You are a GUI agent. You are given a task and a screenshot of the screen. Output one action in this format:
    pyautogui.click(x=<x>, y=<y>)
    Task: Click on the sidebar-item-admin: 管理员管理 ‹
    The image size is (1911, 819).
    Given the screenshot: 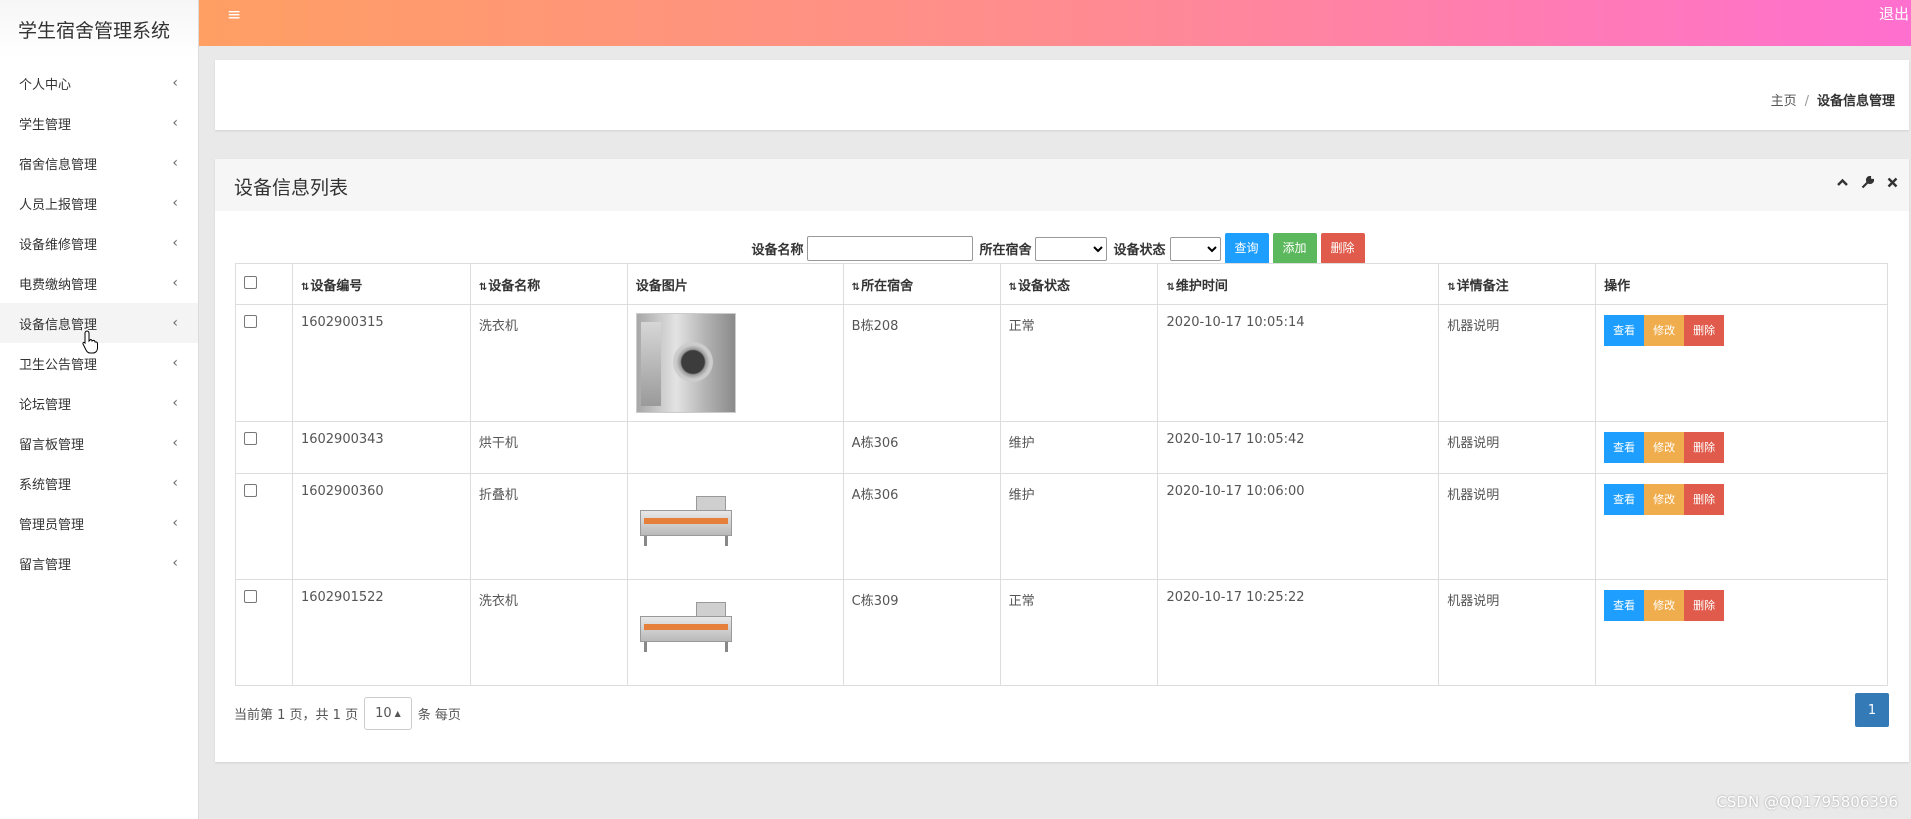 What is the action you would take?
    pyautogui.click(x=99, y=523)
    